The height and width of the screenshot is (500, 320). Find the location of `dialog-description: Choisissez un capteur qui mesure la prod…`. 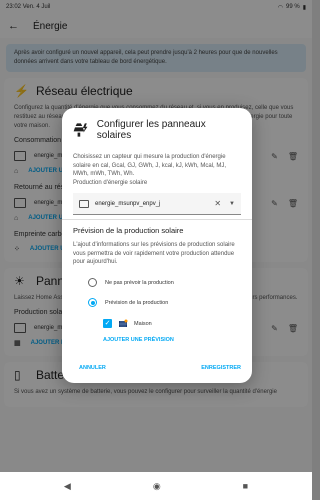

dialog-description: Choisissez un capteur qui mesure la prod… is located at coordinates (150, 165).